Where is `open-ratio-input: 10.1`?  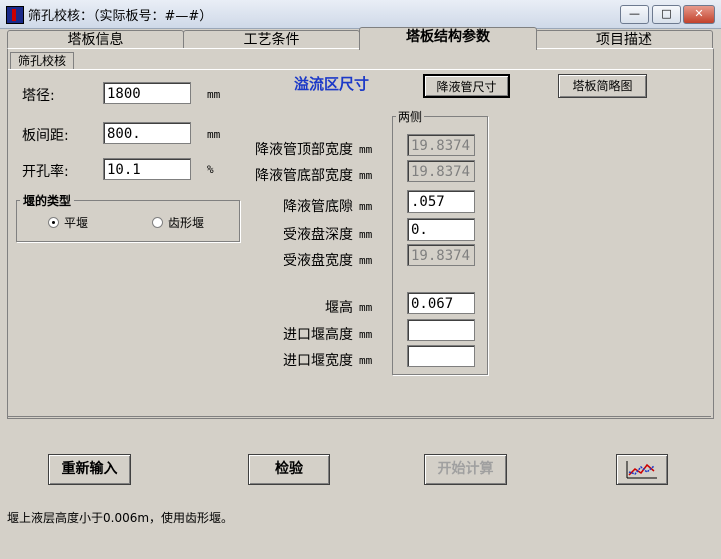
open-ratio-input: 10.1 is located at coordinates (147, 169).